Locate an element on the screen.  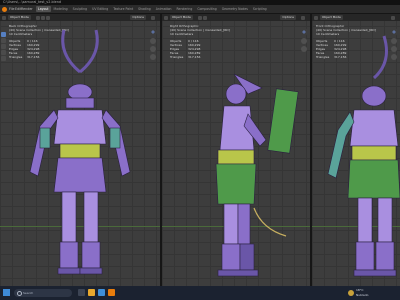
task-view-icon is located at coordinates (81, 292).